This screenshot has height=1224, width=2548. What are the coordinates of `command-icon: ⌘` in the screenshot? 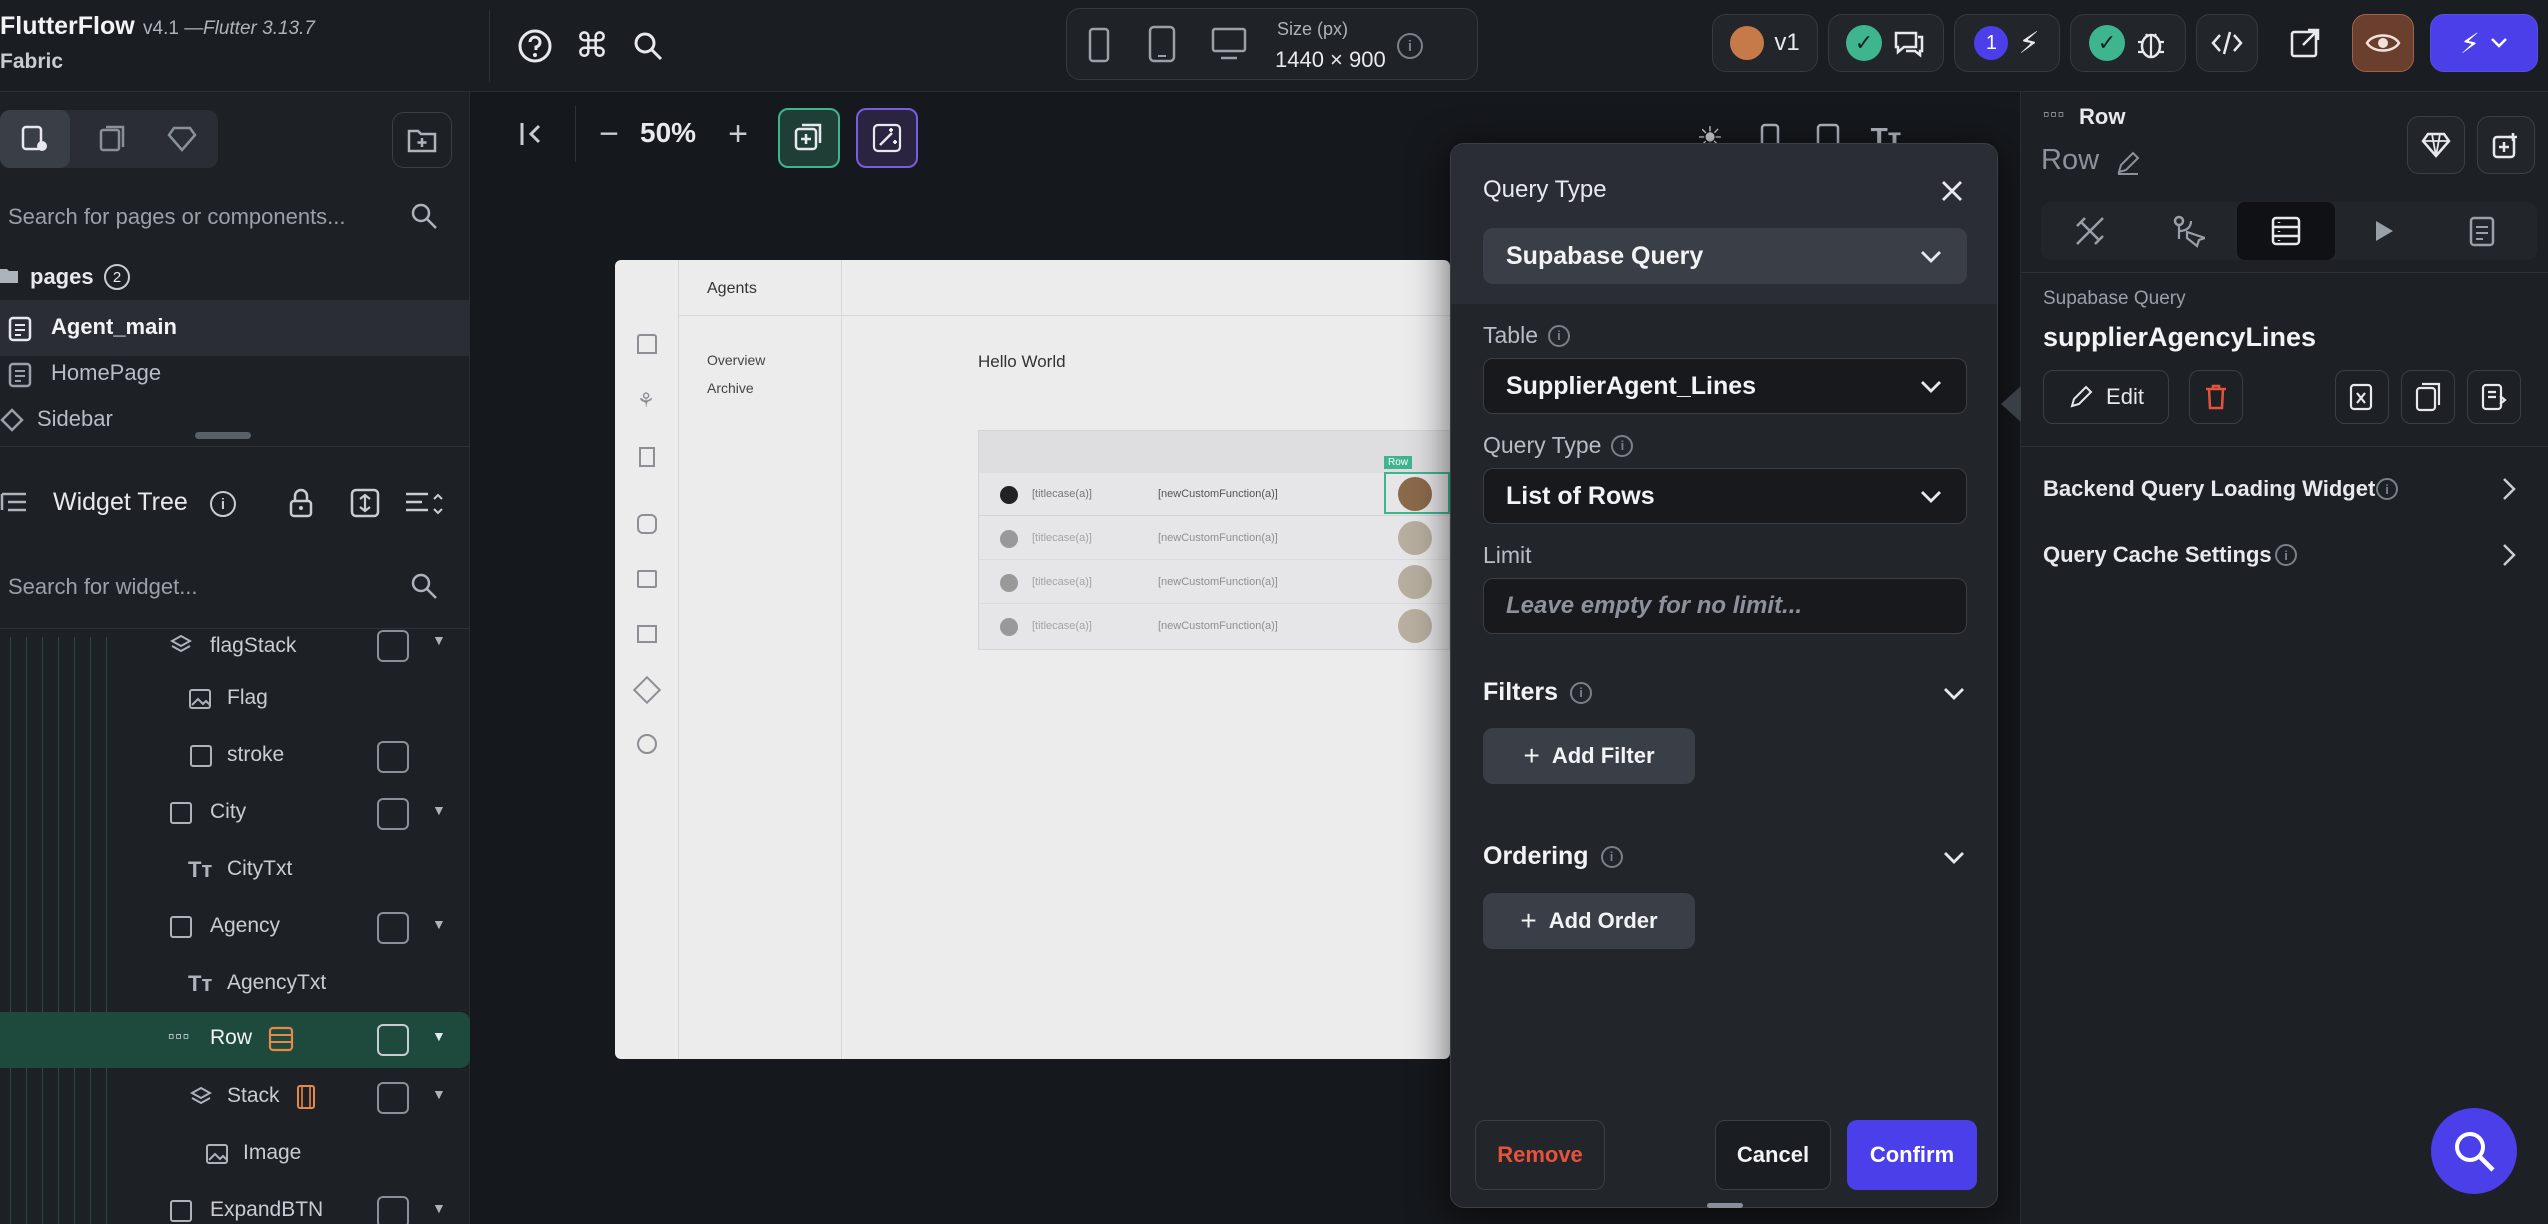 It's located at (592, 46).